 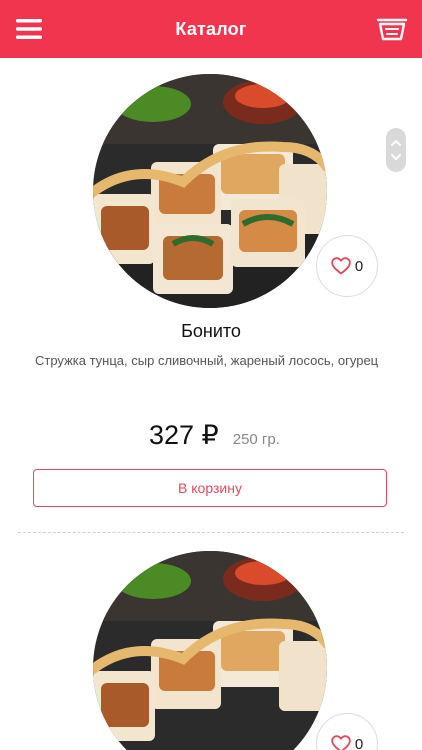 What do you see at coordinates (184, 435) in the screenshot?
I see `product-price: 327 ₽` at bounding box center [184, 435].